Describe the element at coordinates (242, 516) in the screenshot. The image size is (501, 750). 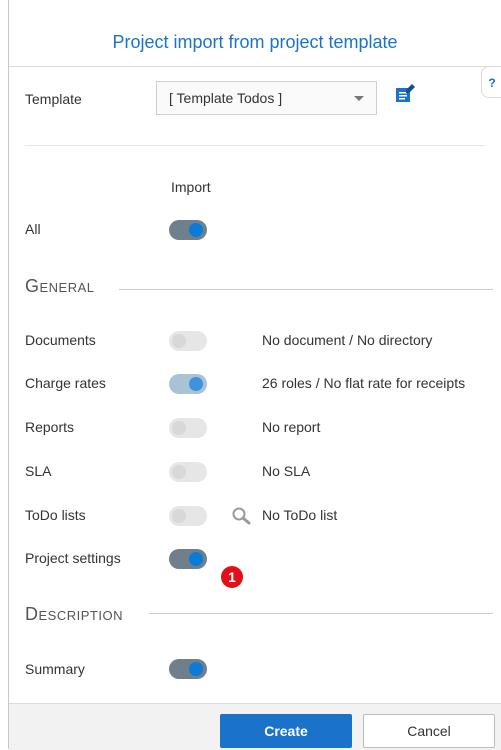
I see `search-icon` at that location.